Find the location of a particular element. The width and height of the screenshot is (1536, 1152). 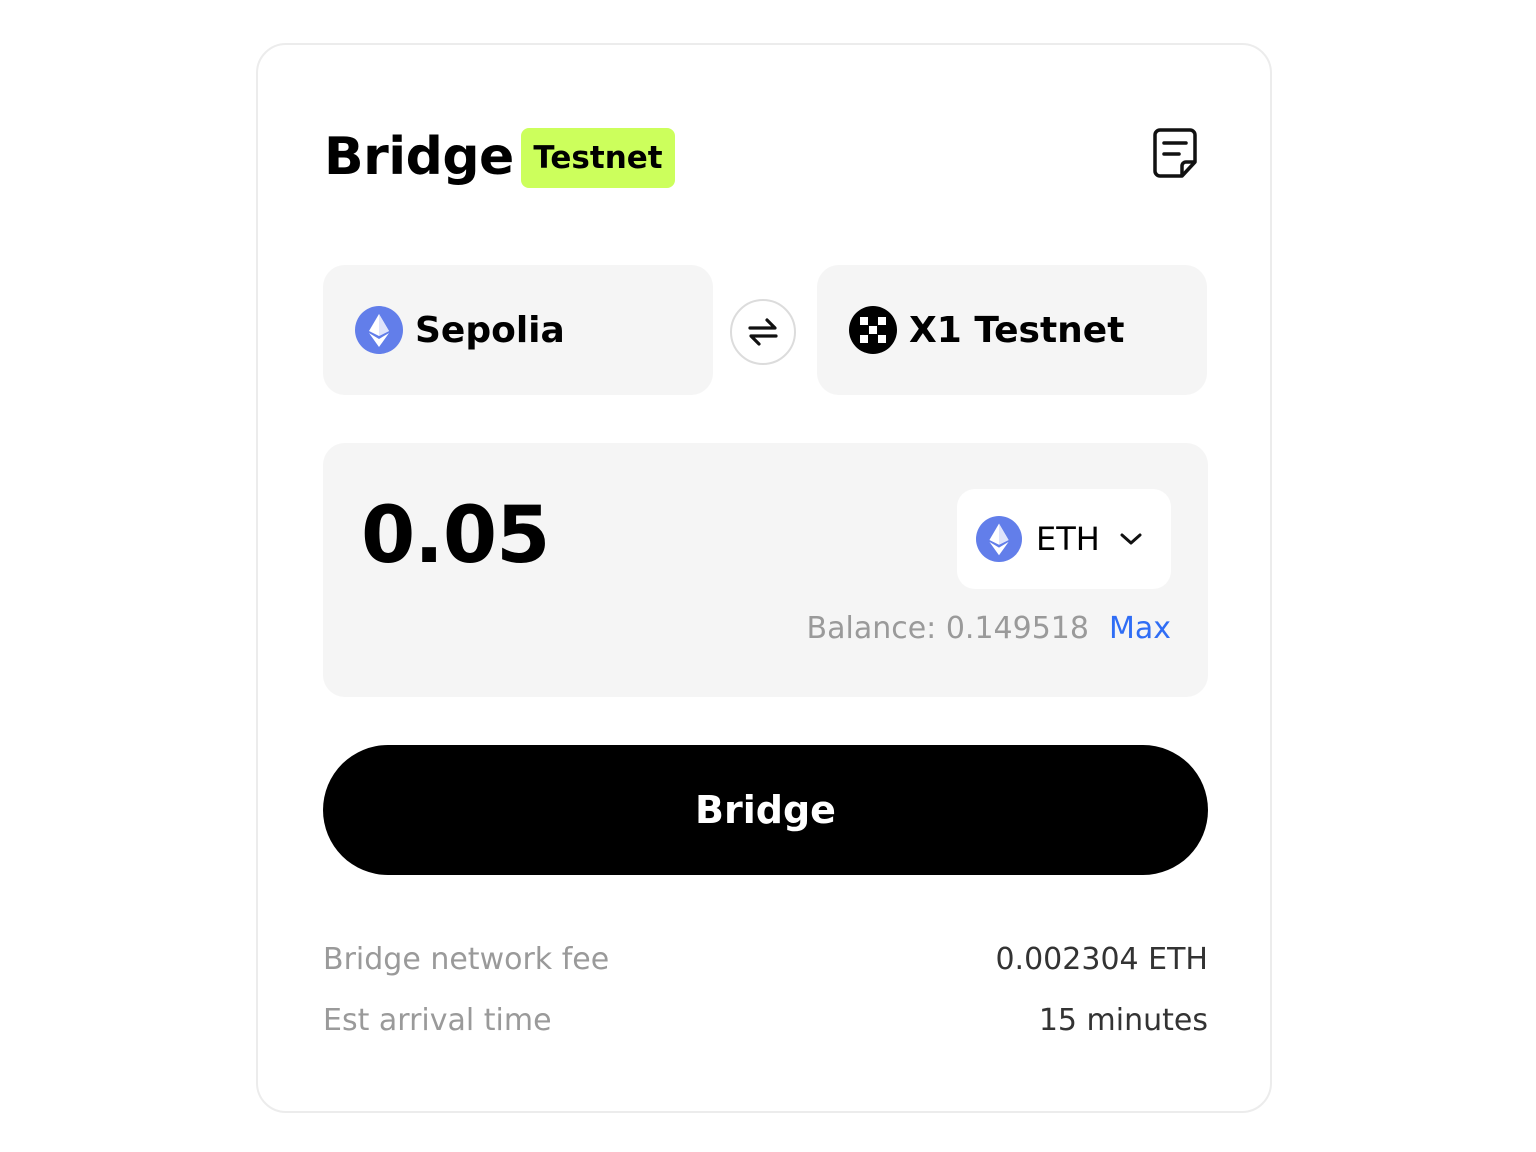

page-title: Bridge is located at coordinates (419, 157).